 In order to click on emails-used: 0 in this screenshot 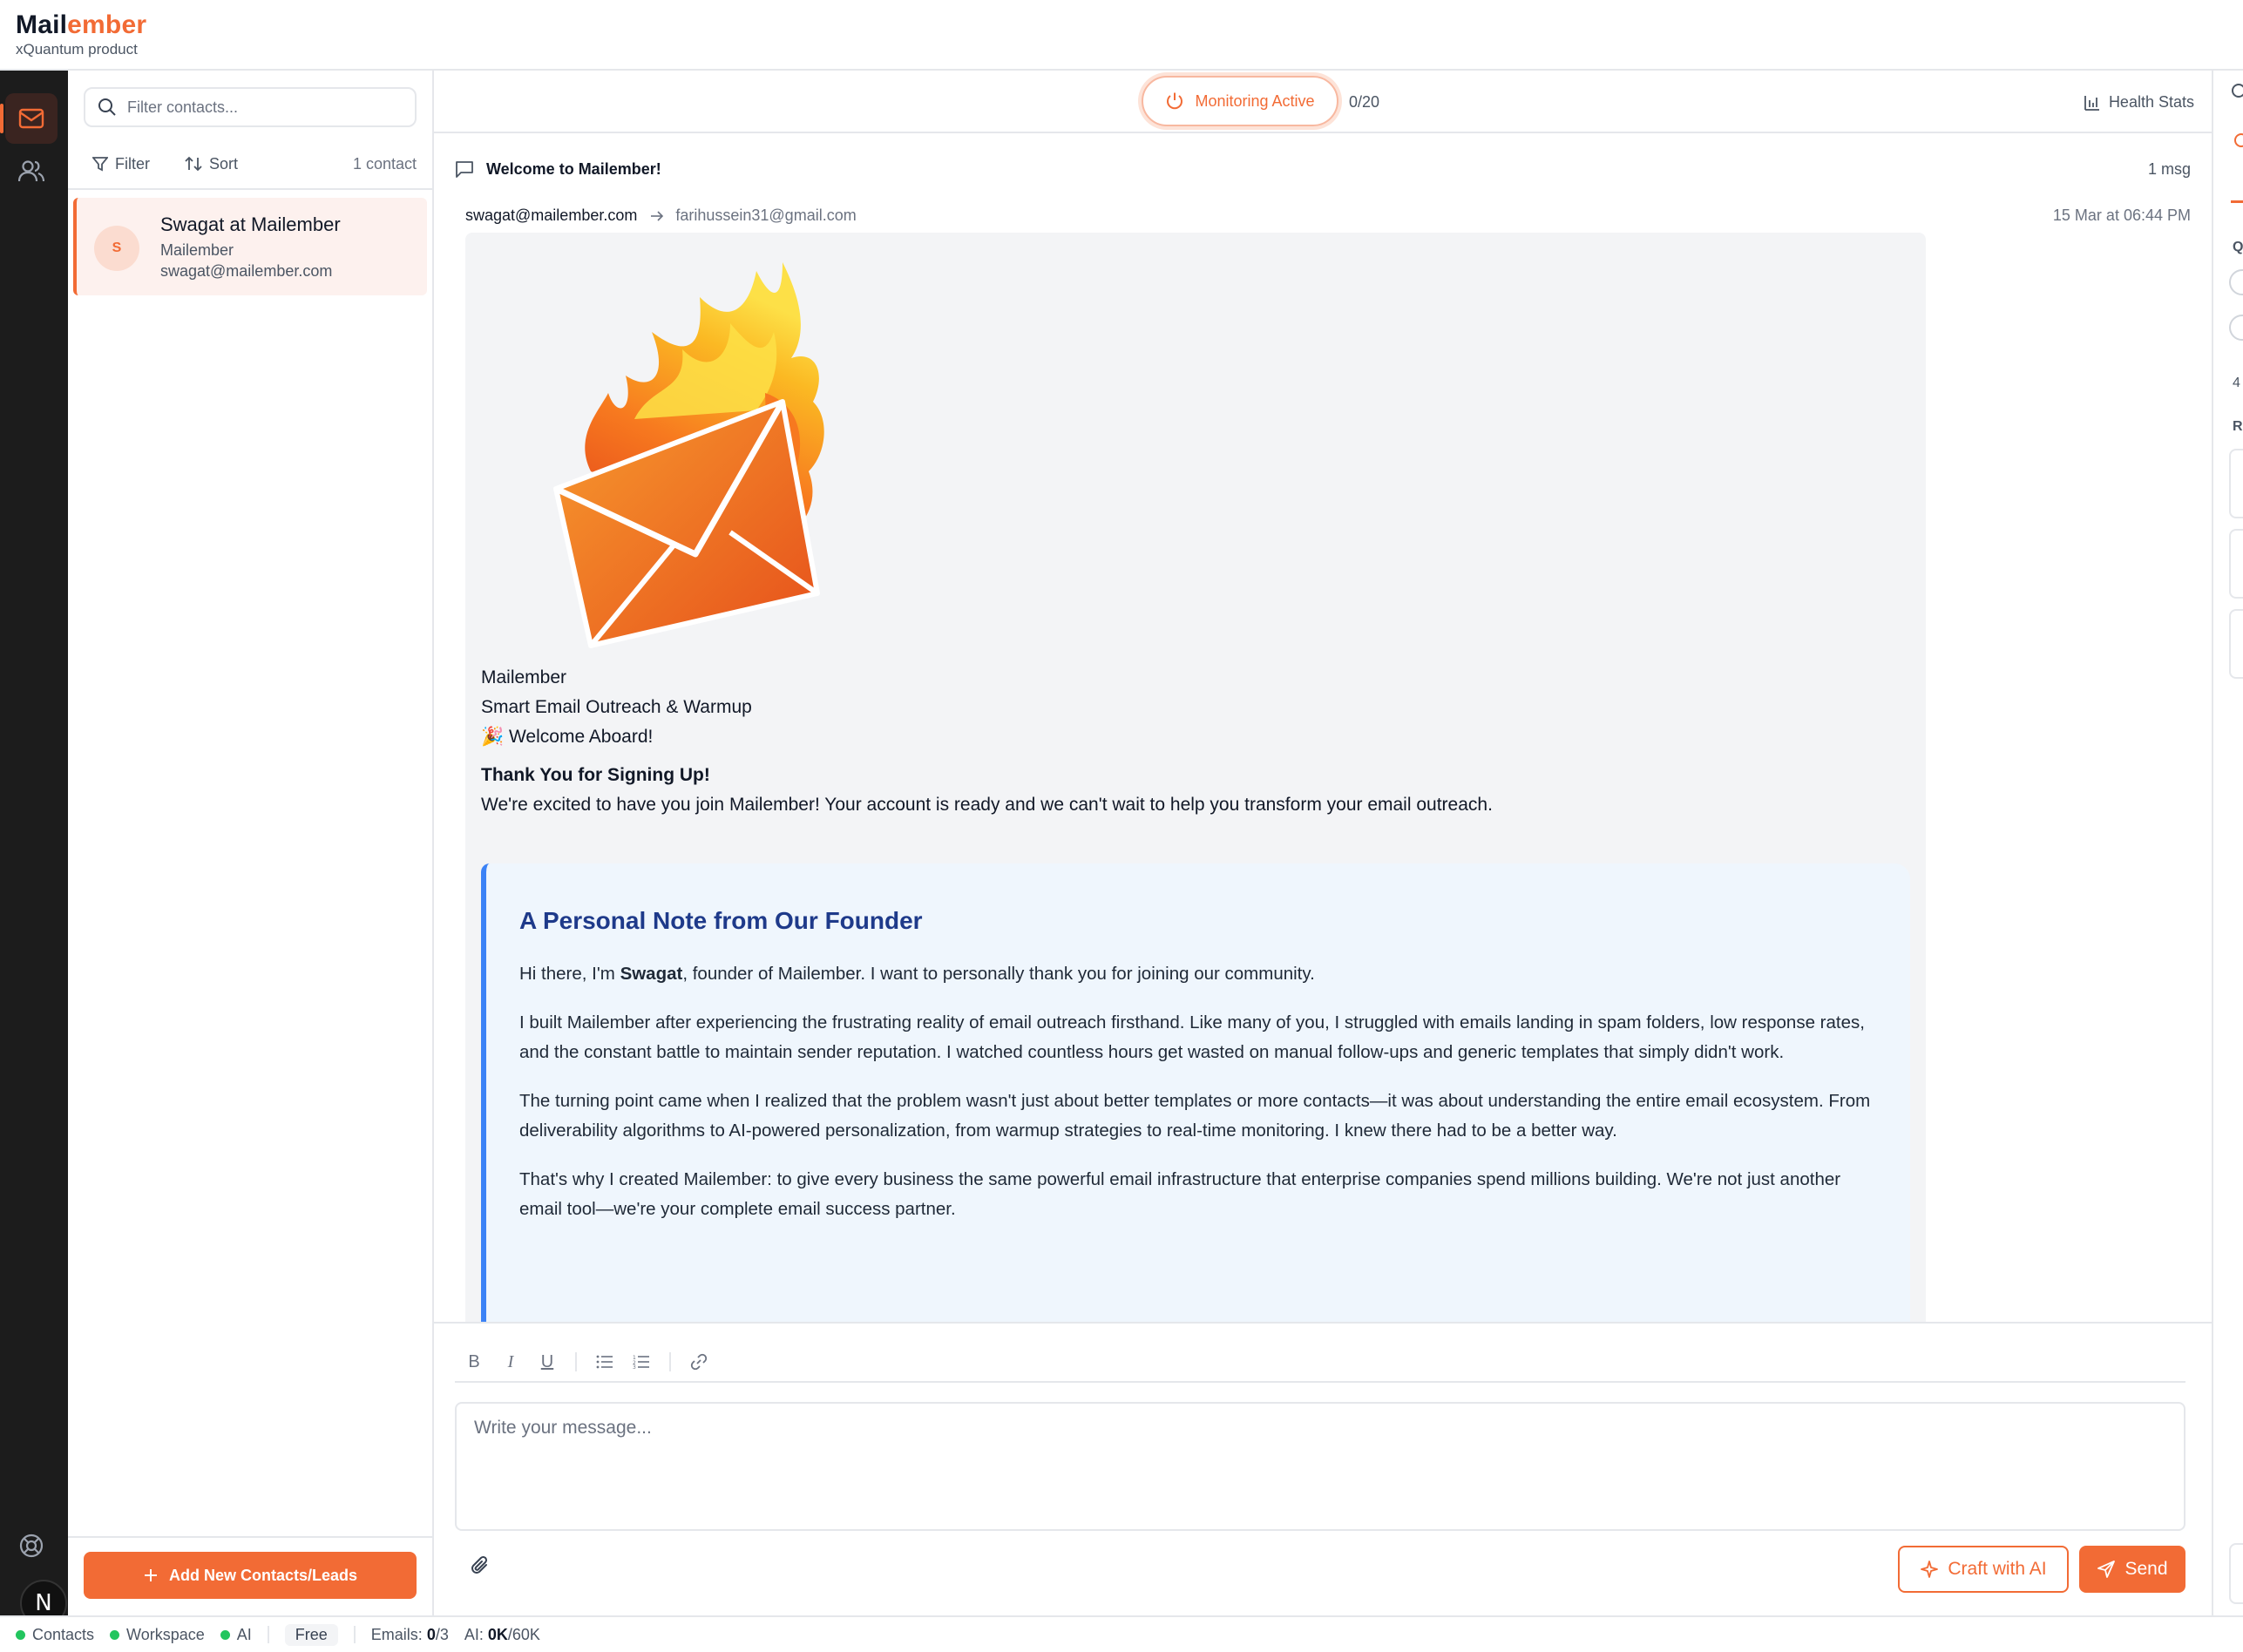, I will do `click(431, 1634)`.